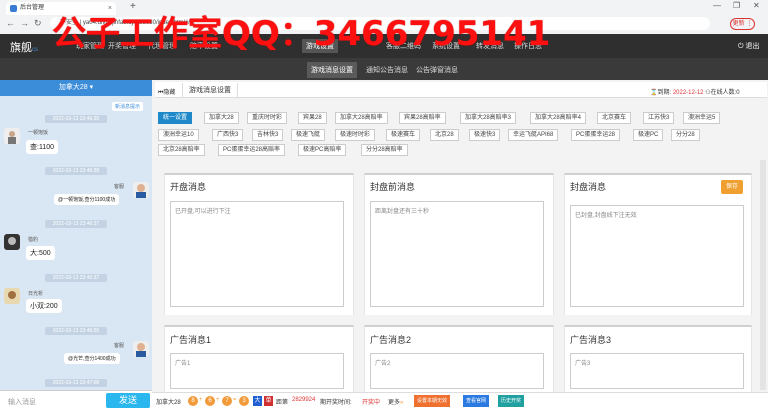  Describe the element at coordinates (659, 118) in the screenshot. I see `game-tag: 江苏快3` at that location.